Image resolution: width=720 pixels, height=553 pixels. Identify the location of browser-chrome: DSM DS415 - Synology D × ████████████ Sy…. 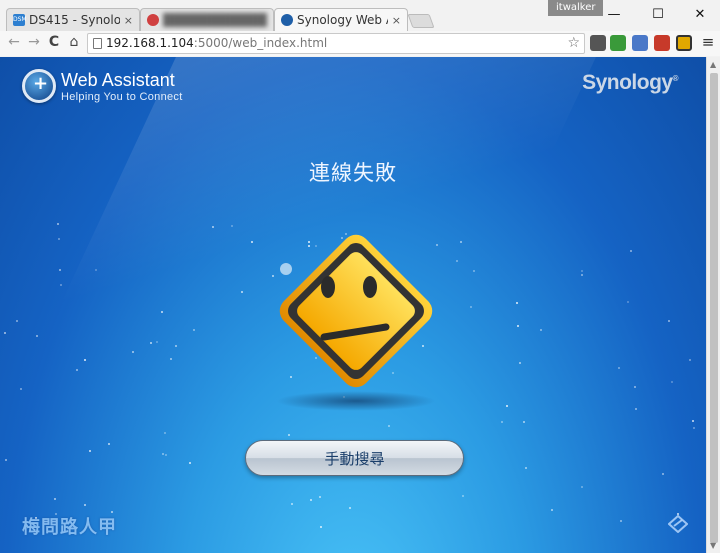
(360, 28).